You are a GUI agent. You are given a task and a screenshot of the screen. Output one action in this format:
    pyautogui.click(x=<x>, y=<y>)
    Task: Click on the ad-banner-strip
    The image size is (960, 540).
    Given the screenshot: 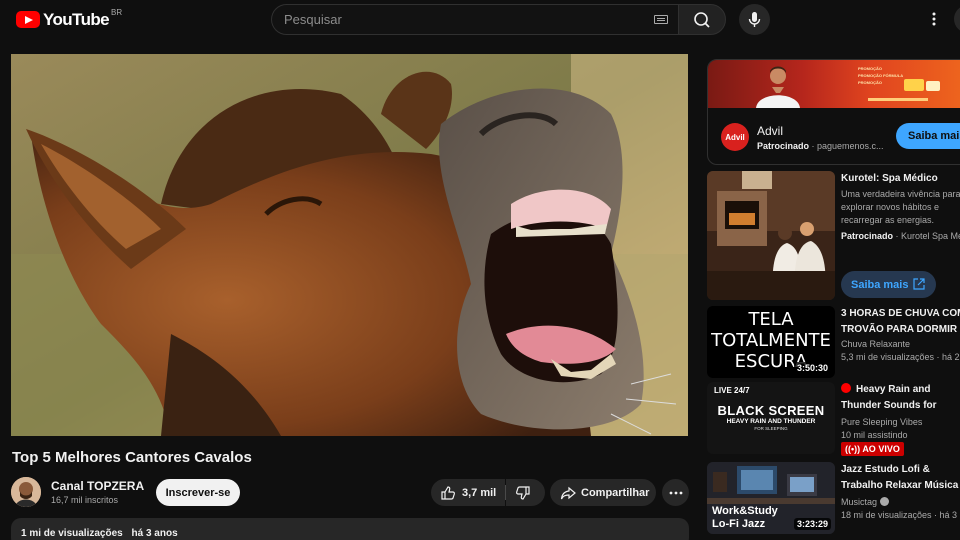 What is the action you would take?
    pyautogui.click(x=898, y=99)
    